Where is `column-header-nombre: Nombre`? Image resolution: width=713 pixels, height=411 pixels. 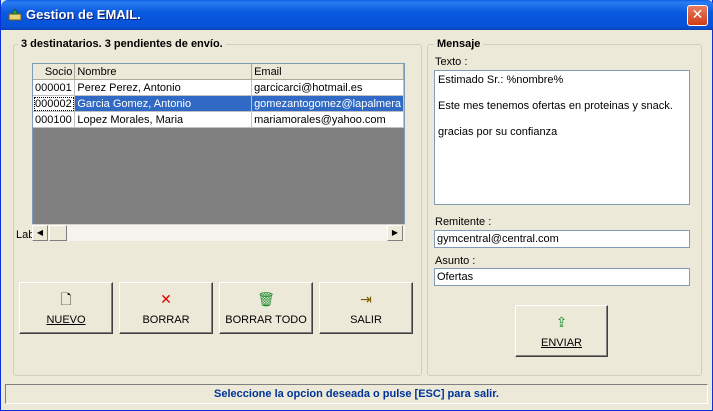
column-header-nombre: Nombre is located at coordinates (163, 72).